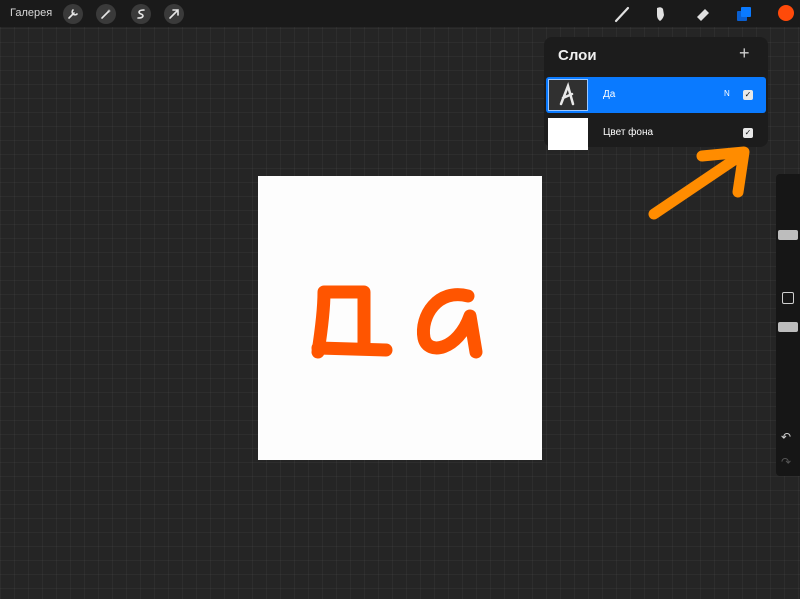  What do you see at coordinates (577, 55) in the screenshot?
I see `layers-panel-title: Слои` at bounding box center [577, 55].